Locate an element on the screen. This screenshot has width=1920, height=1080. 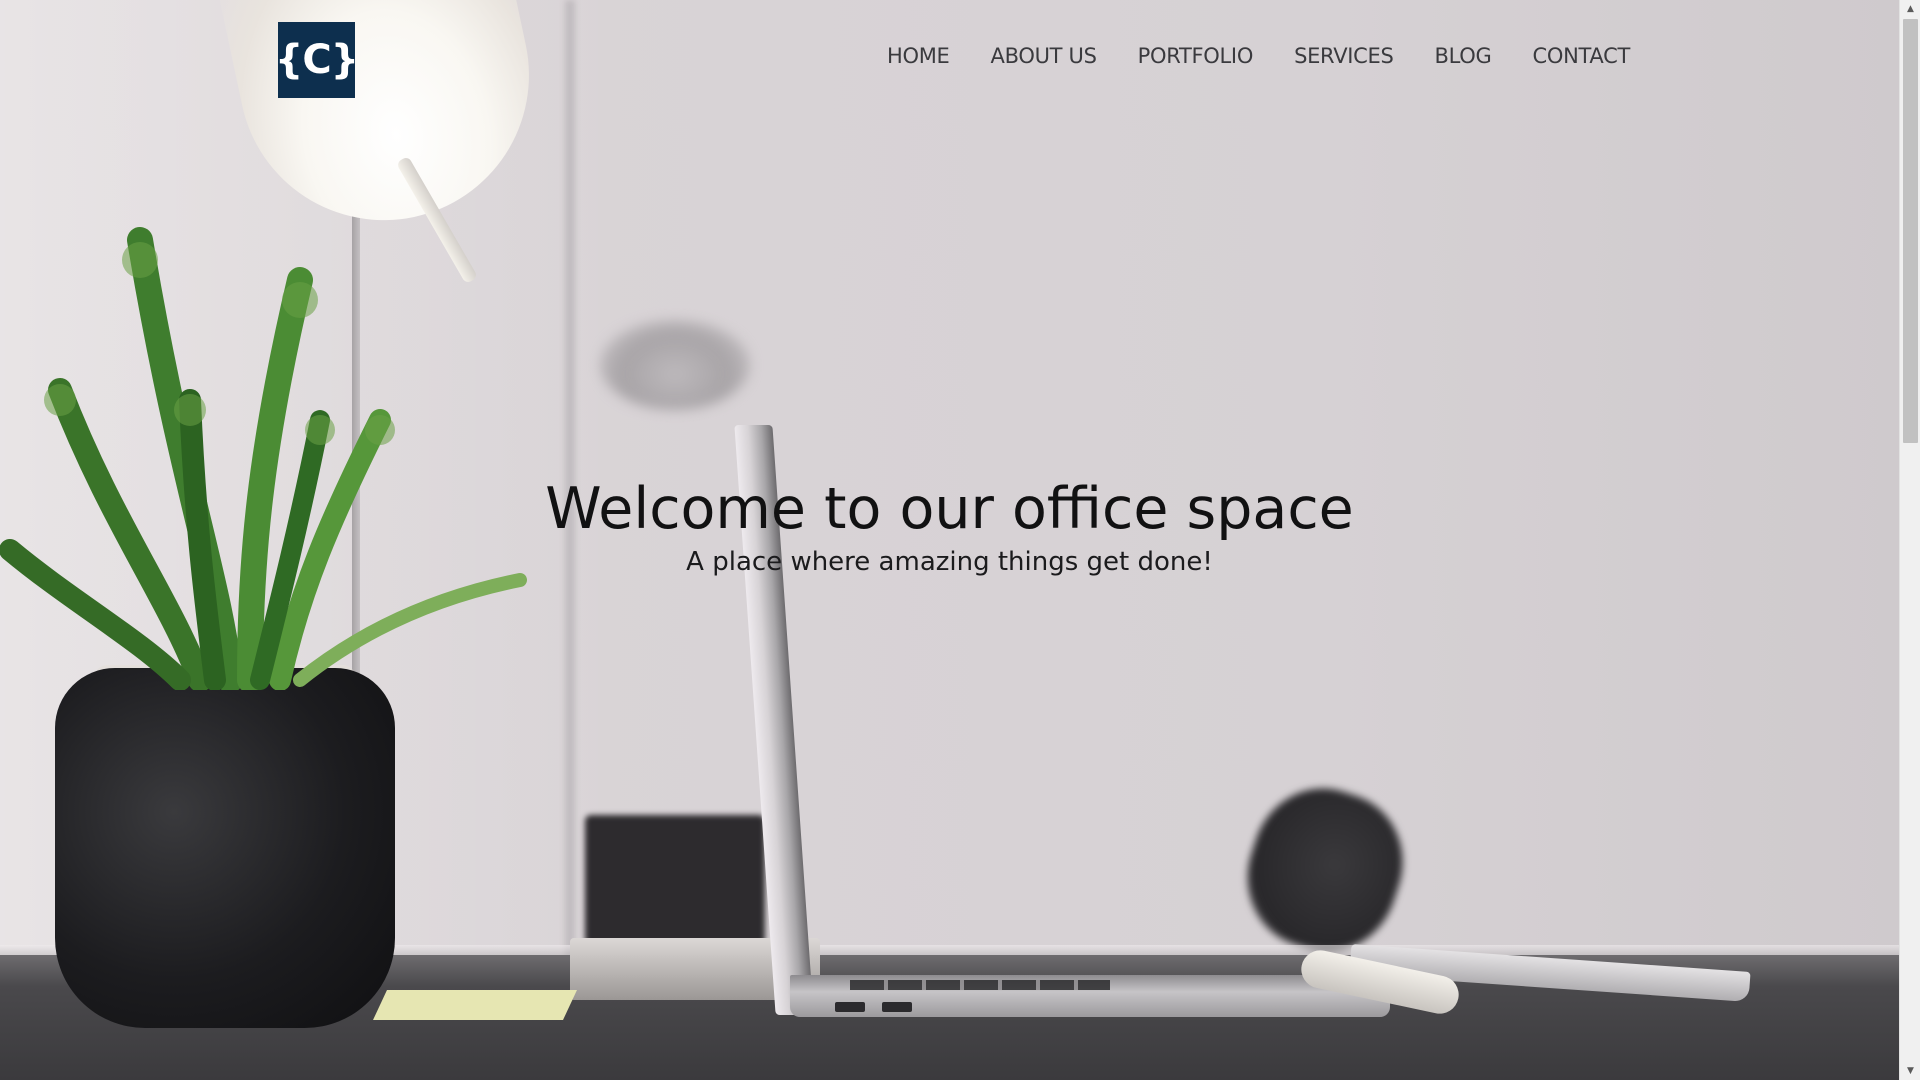
background-lamp is located at coordinates (675, 365).